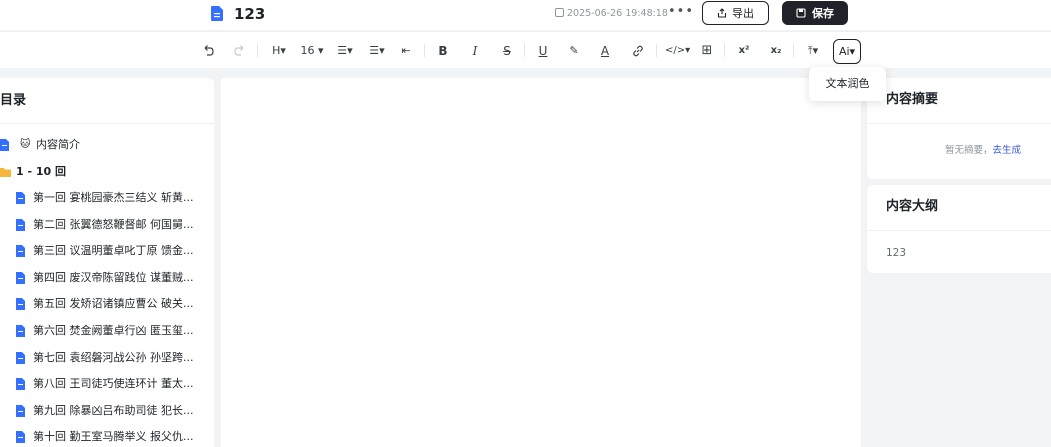  I want to click on ai-polish-option: 文本润色, so click(847, 84).